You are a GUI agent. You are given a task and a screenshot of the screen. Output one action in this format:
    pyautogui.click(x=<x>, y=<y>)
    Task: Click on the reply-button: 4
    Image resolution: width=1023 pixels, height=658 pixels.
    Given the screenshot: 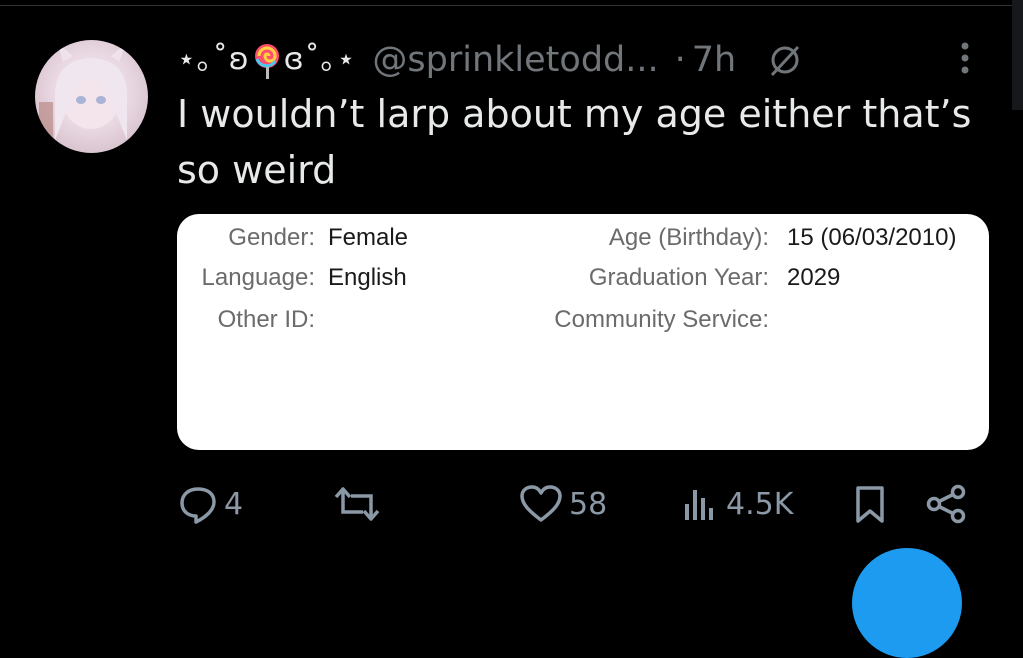 What is the action you would take?
    pyautogui.click(x=210, y=504)
    